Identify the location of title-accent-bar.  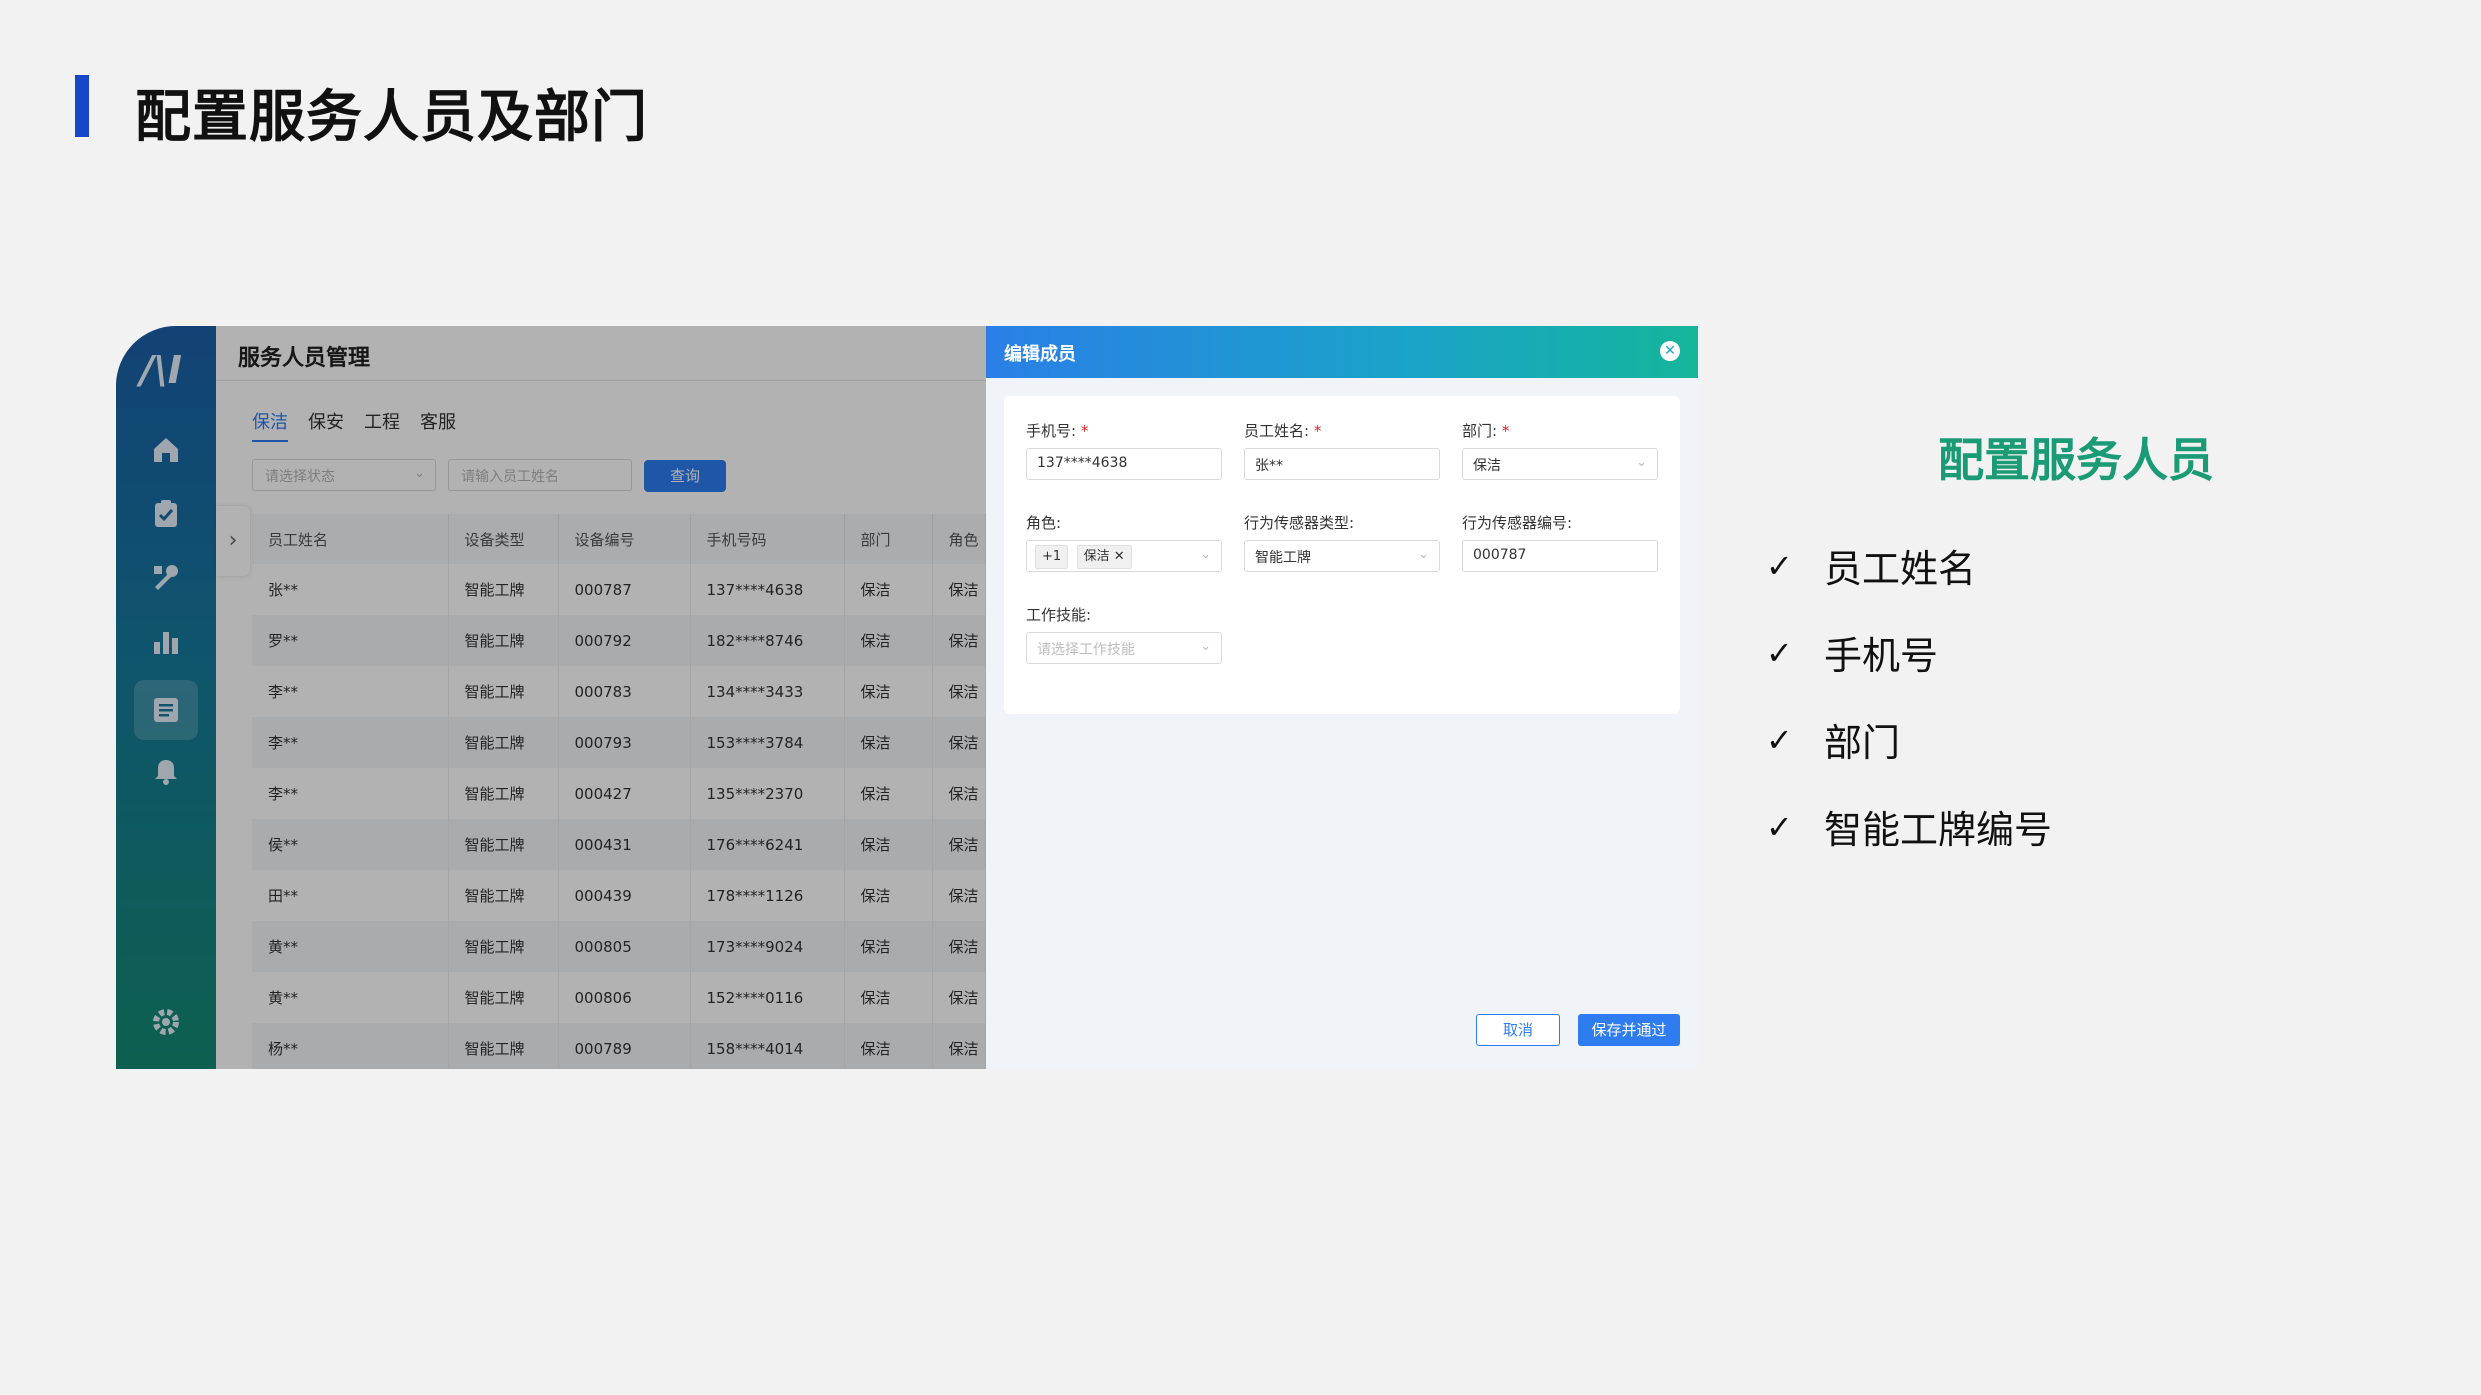
(82, 106).